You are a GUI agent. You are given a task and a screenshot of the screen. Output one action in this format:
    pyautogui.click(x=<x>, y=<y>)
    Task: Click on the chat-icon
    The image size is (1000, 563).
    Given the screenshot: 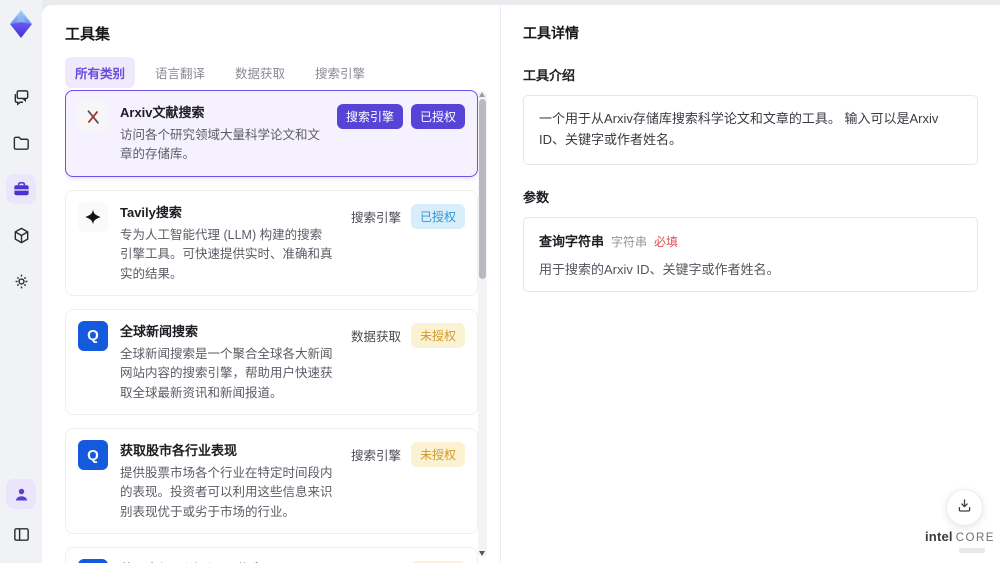 What is the action you would take?
    pyautogui.click(x=21, y=97)
    